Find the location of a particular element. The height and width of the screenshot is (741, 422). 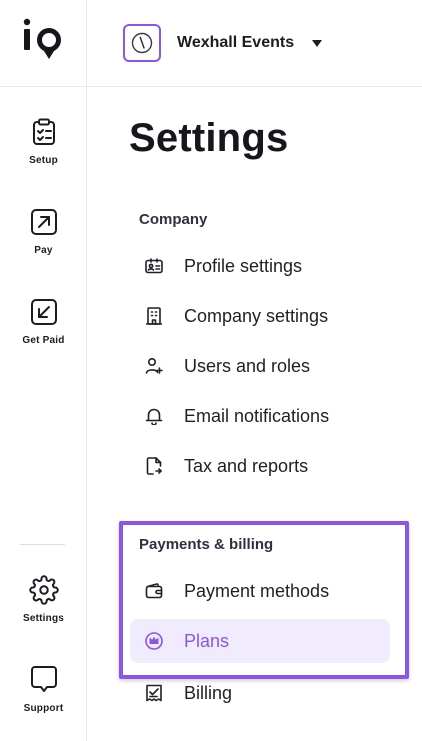

id-card-icon is located at coordinates (154, 266).